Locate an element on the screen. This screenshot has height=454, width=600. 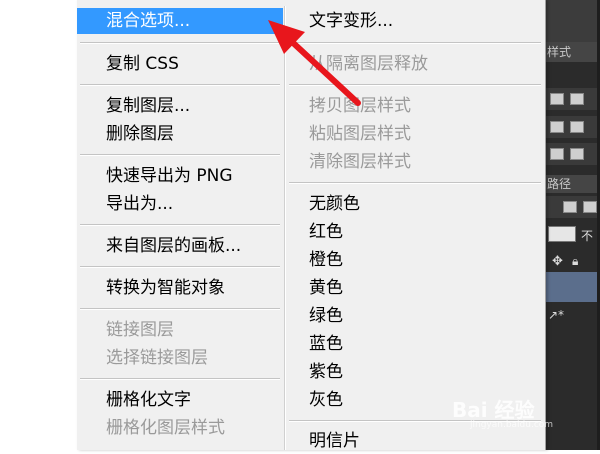
baidu-watermark: Bai 经验 is located at coordinates (493, 410).